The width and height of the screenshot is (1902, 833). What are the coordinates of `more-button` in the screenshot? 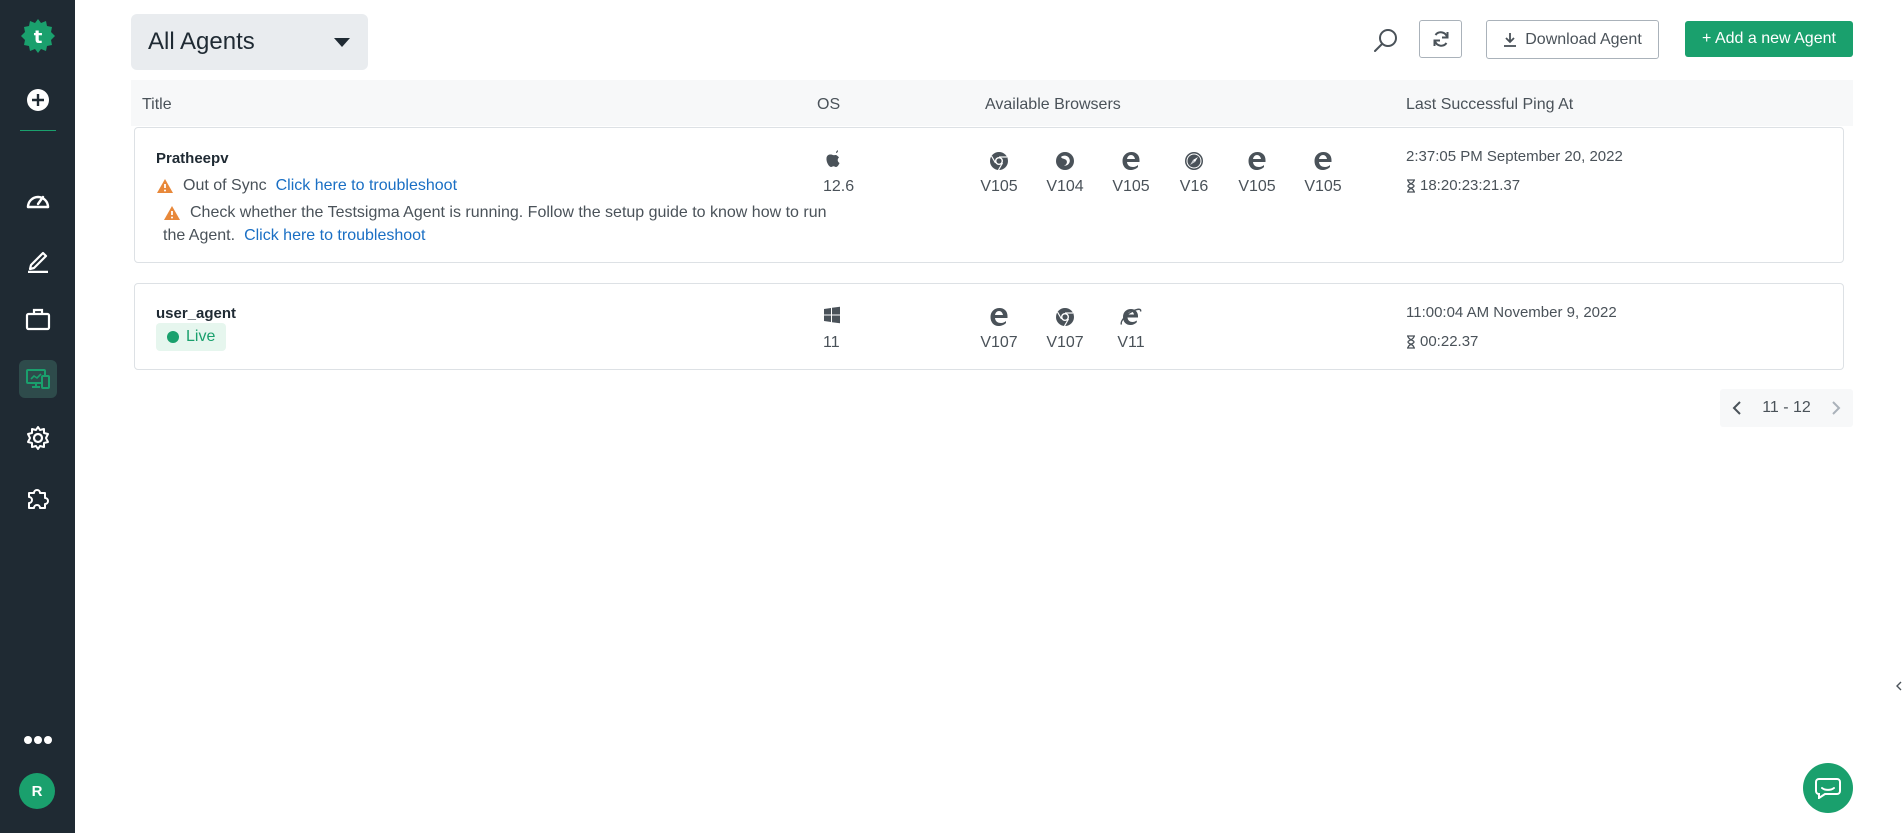 It's located at (37, 740).